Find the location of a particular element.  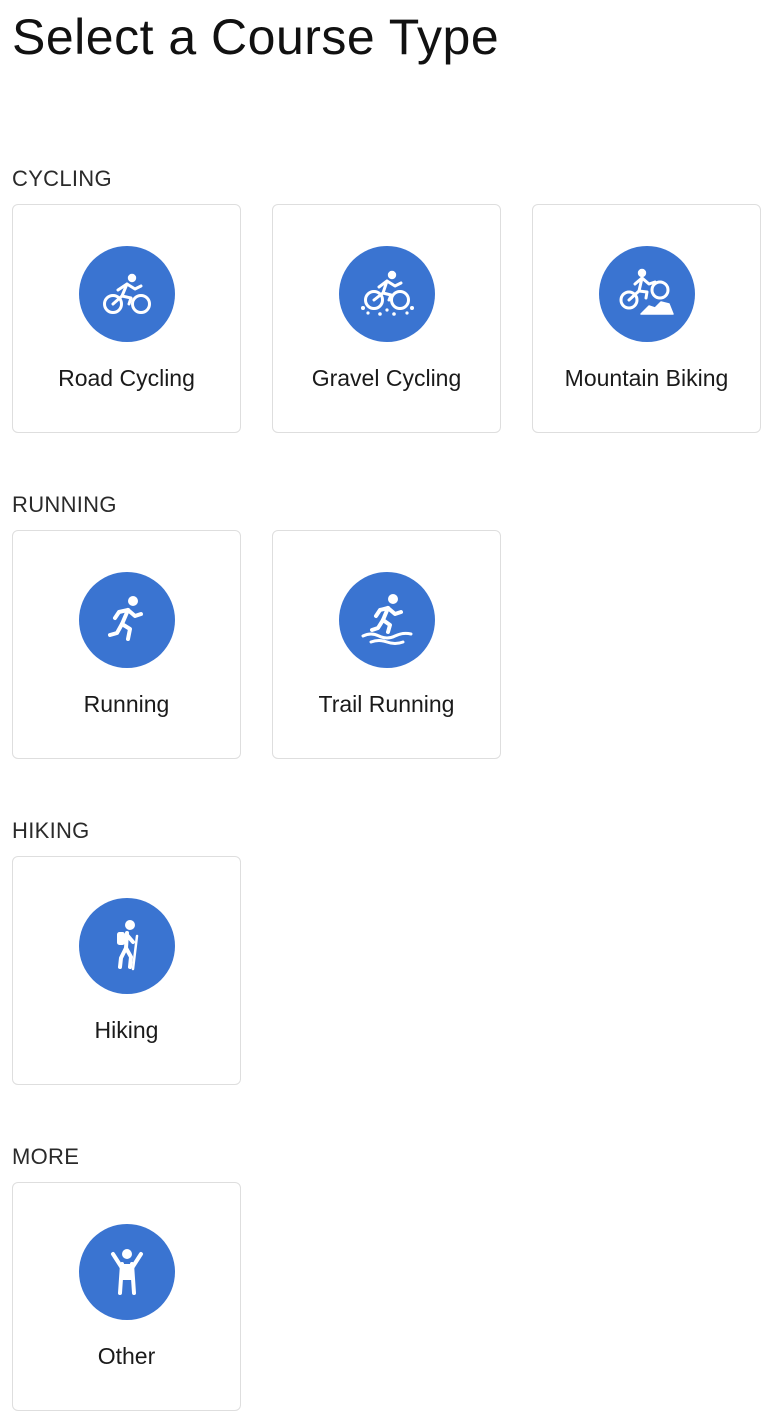

course-type-trail-running: Trail Running is located at coordinates (386, 644).